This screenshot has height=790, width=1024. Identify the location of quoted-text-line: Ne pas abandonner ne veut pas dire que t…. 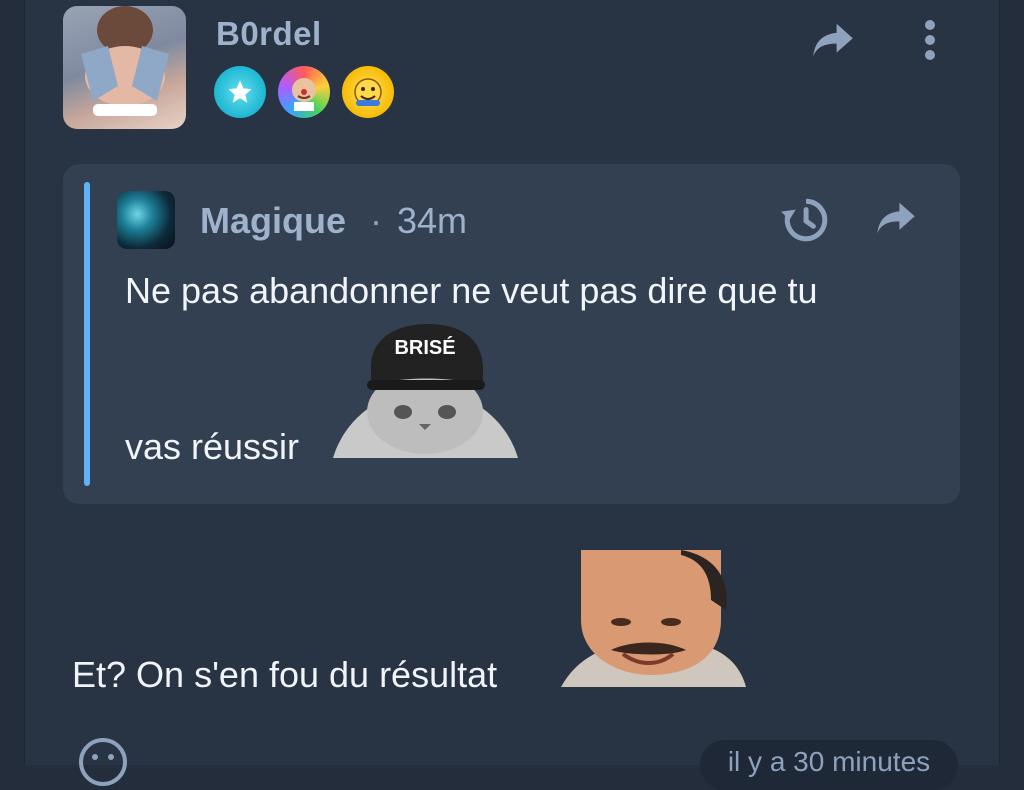
(471, 290).